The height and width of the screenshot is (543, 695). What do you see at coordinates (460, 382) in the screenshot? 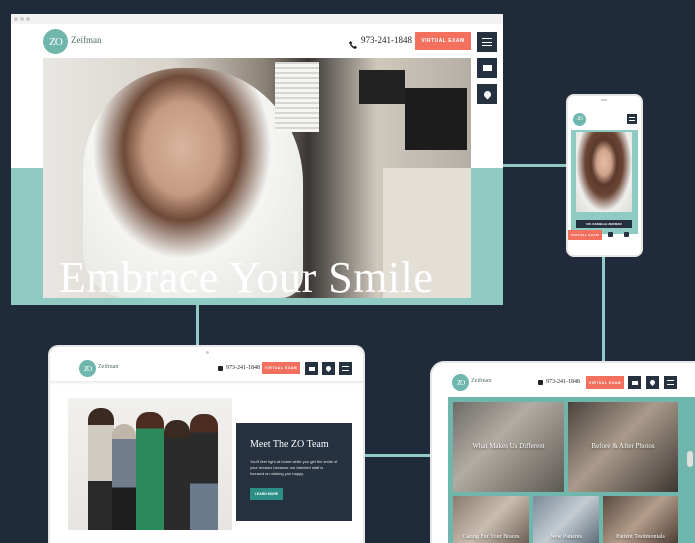
I see `laptop-logo-monogram: ZO` at bounding box center [460, 382].